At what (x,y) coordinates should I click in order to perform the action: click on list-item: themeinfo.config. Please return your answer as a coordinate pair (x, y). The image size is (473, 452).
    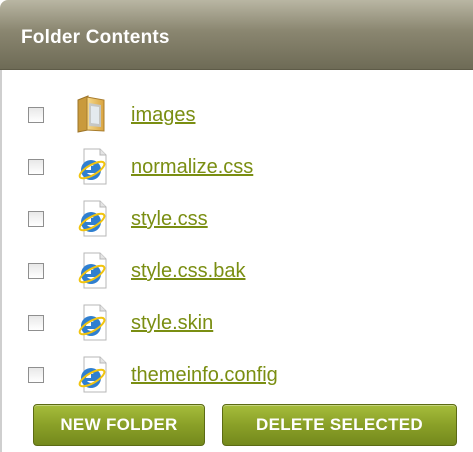
    Looking at the image, I should click on (236, 378).